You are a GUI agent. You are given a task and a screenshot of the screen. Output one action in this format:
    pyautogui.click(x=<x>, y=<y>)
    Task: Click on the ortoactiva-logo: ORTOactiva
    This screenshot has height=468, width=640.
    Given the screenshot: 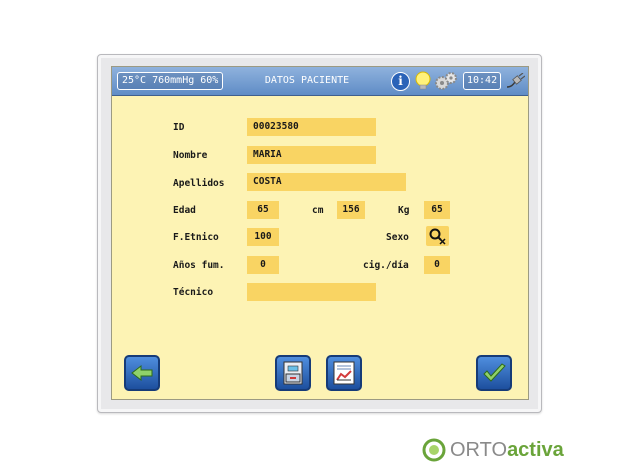 What is the action you would take?
    pyautogui.click(x=492, y=451)
    